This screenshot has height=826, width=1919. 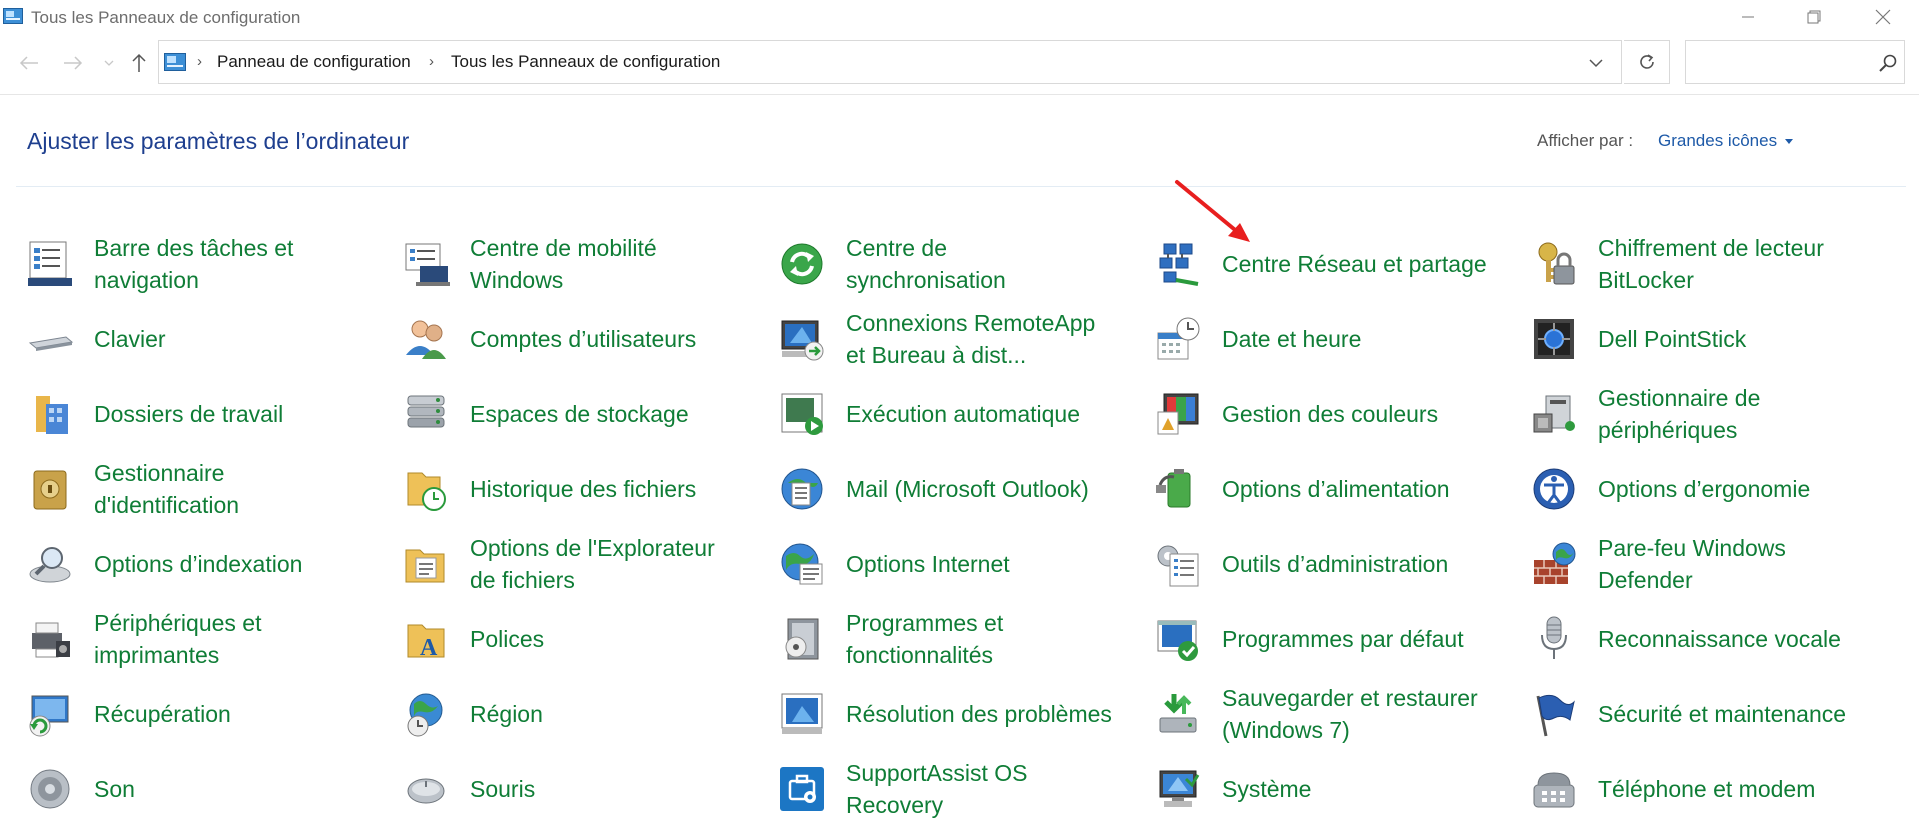 I want to click on cp-item-color-management: Gestion des couleurs, so click(x=1308, y=414).